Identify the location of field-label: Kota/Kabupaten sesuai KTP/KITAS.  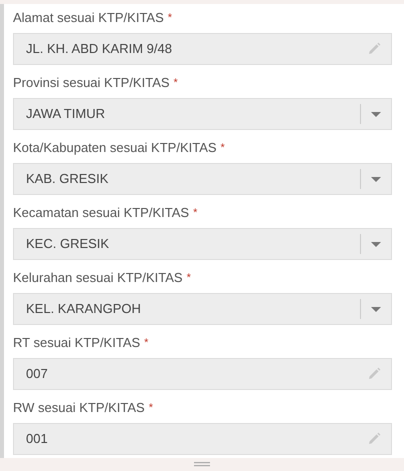
(115, 148).